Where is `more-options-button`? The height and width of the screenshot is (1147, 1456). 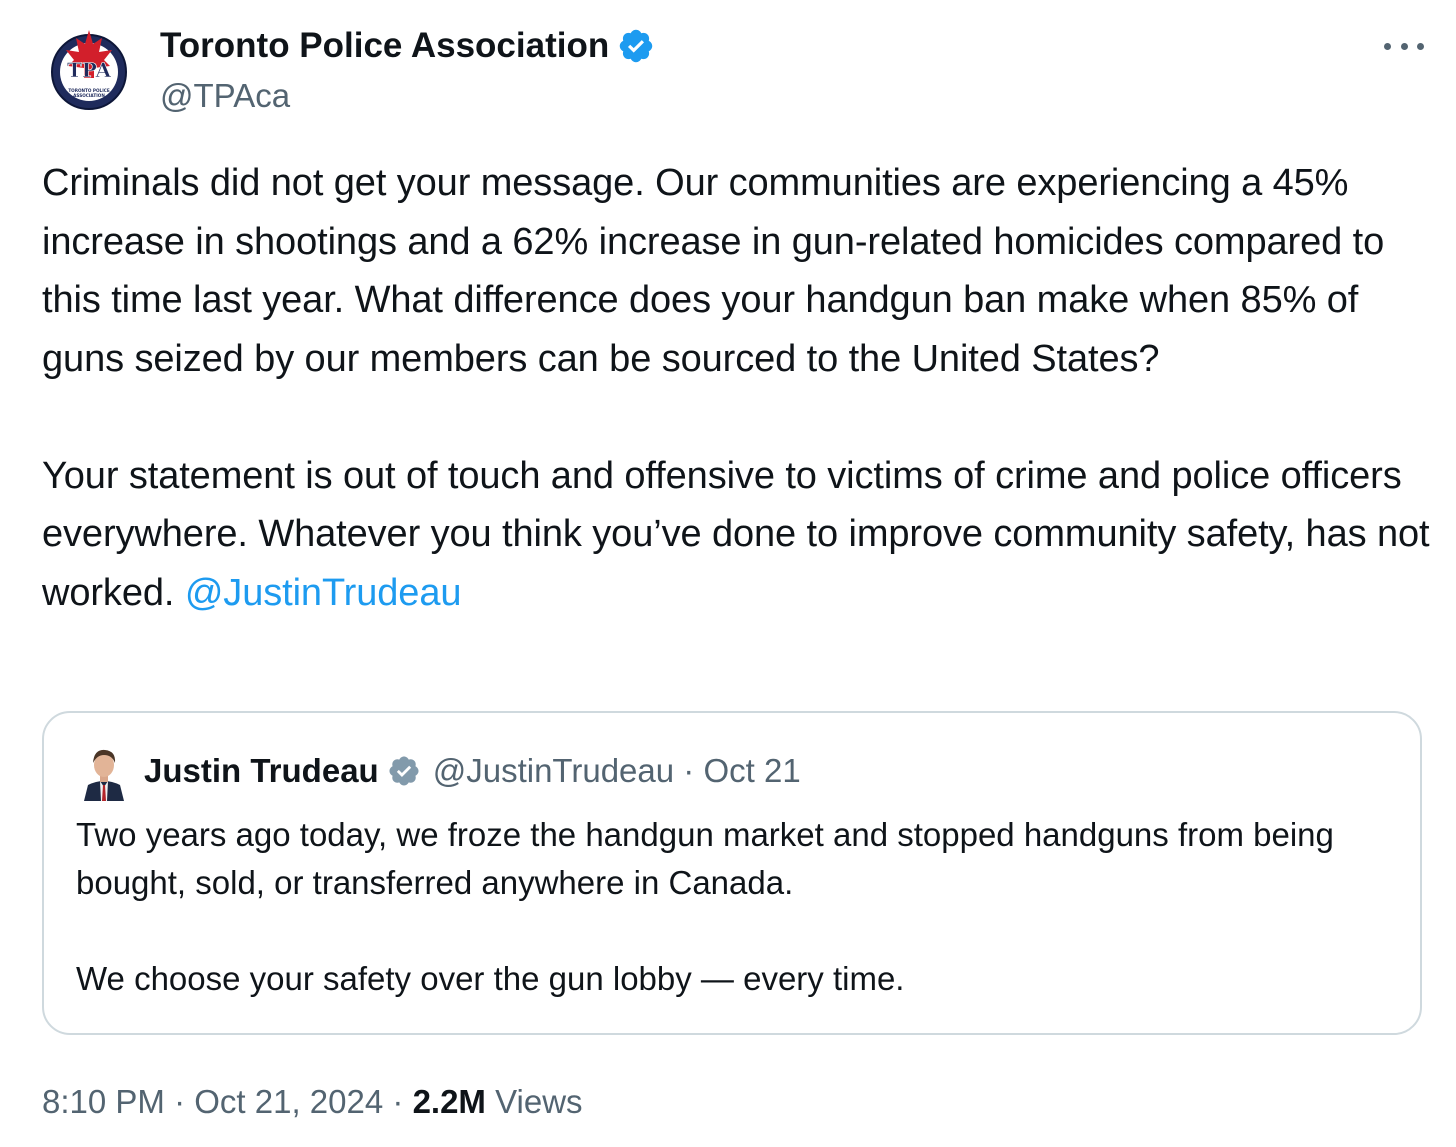 more-options-button is located at coordinates (1404, 46).